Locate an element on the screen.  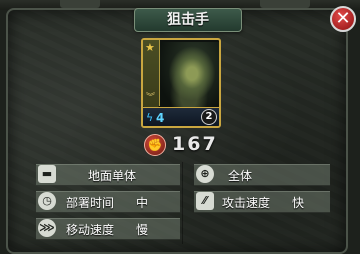
attack-speed-value: 快 is located at coordinates (298, 203).